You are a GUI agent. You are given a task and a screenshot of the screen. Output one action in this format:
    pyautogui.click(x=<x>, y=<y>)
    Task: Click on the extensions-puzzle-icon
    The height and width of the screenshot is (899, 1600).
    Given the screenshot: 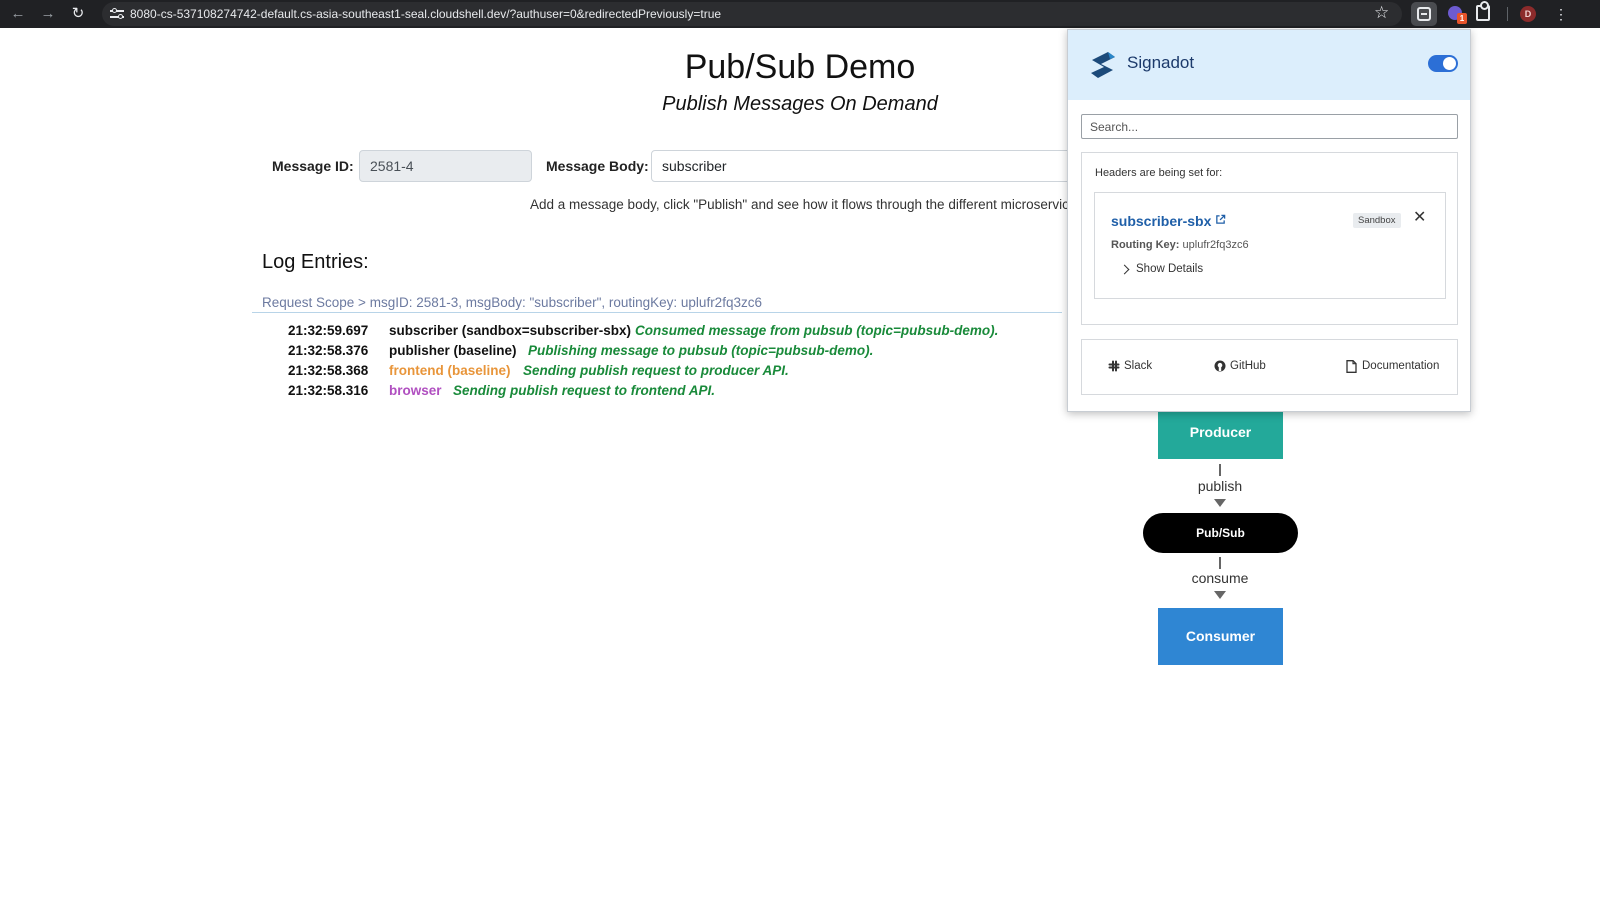 What is the action you would take?
    pyautogui.click(x=1483, y=11)
    